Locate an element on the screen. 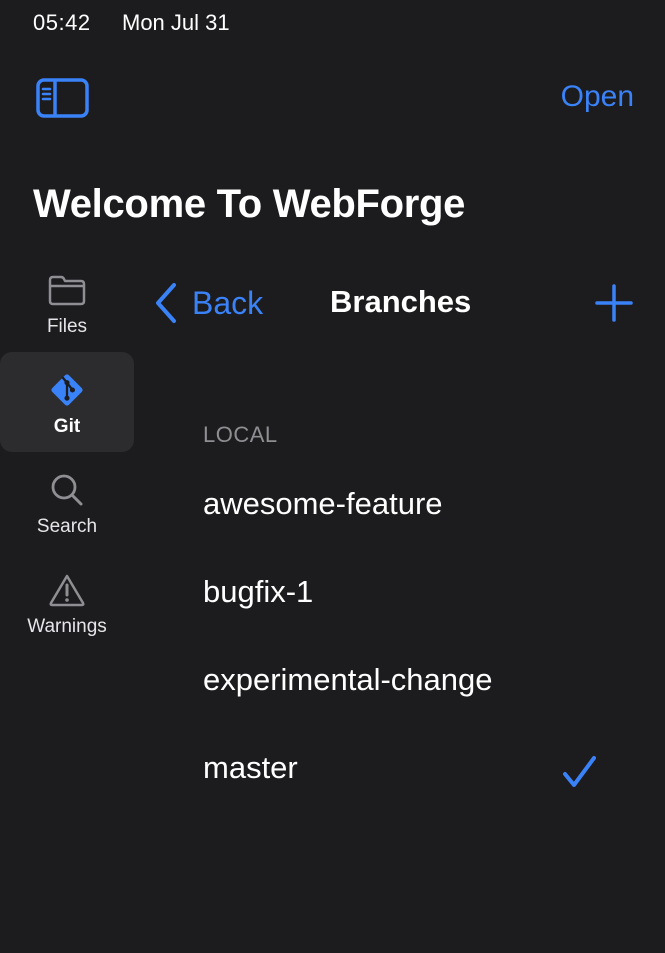  nav-item-search: Search is located at coordinates (67, 502).